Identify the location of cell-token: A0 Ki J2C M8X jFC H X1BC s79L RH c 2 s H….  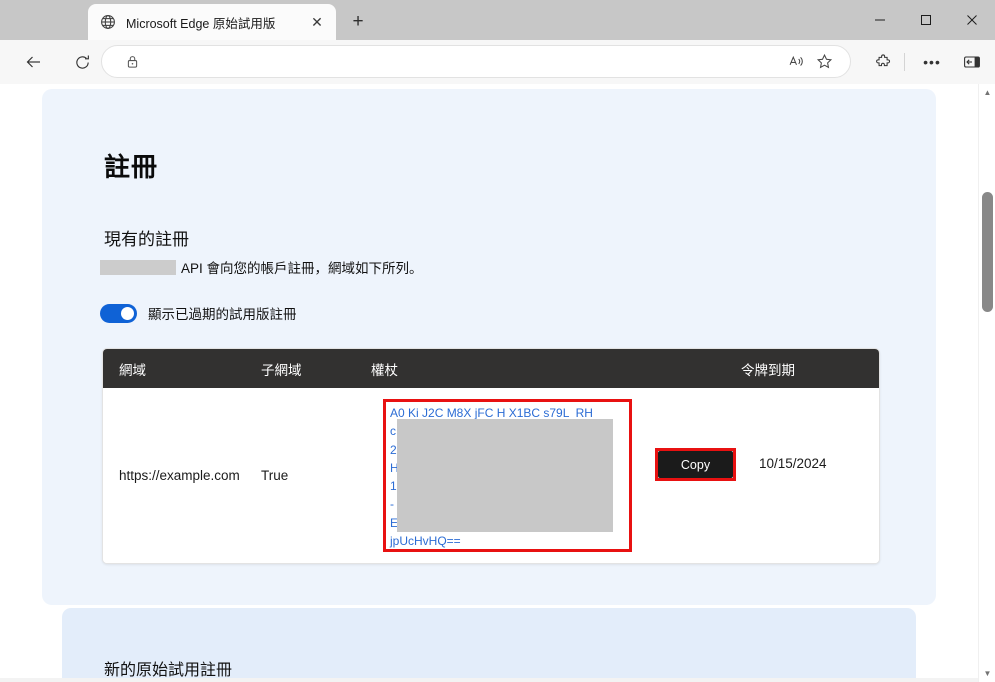
(599, 475).